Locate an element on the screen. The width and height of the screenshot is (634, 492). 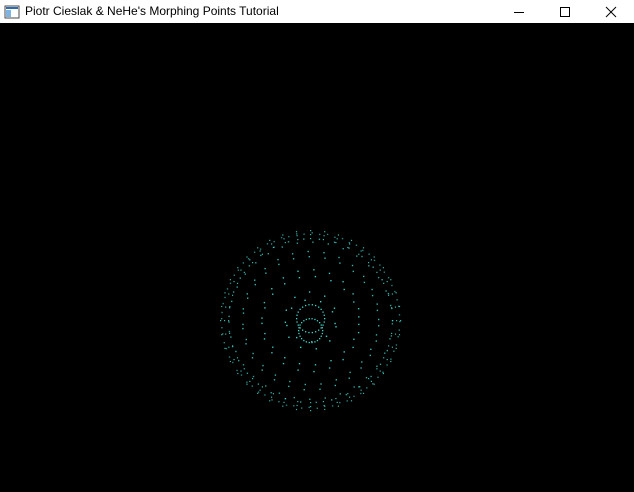
minimize-button is located at coordinates (519, 11).